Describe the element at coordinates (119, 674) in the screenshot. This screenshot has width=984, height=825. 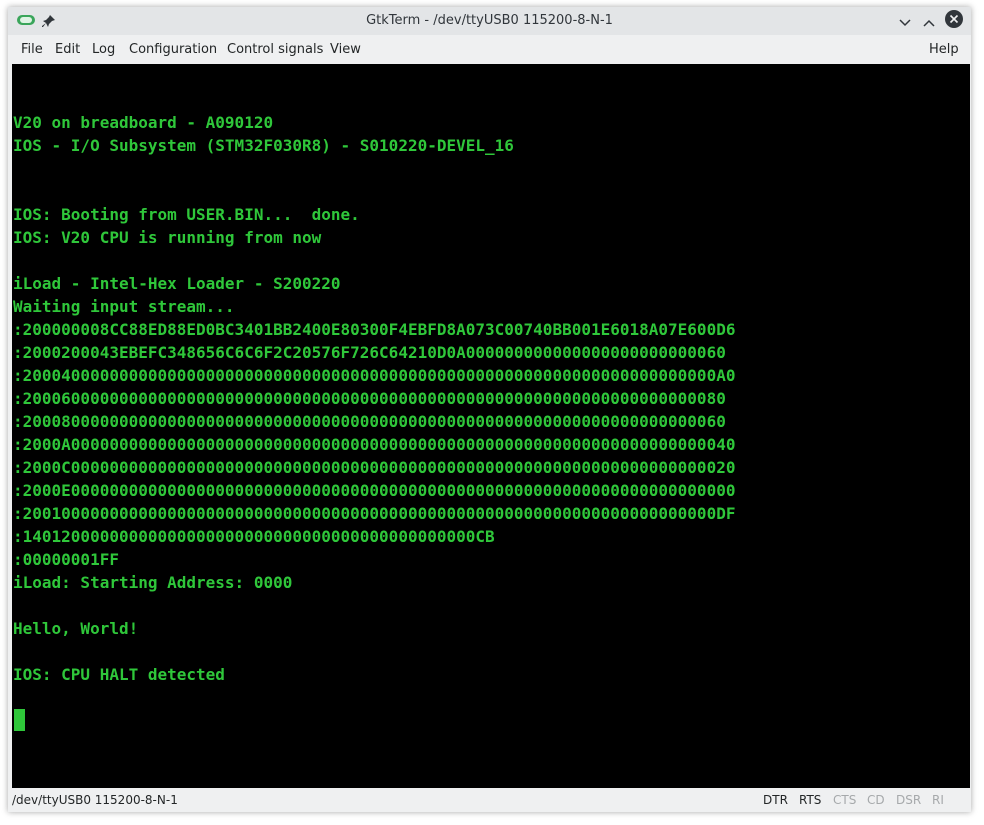
I see `terminal-line: IOS: CPU HALT detected` at that location.